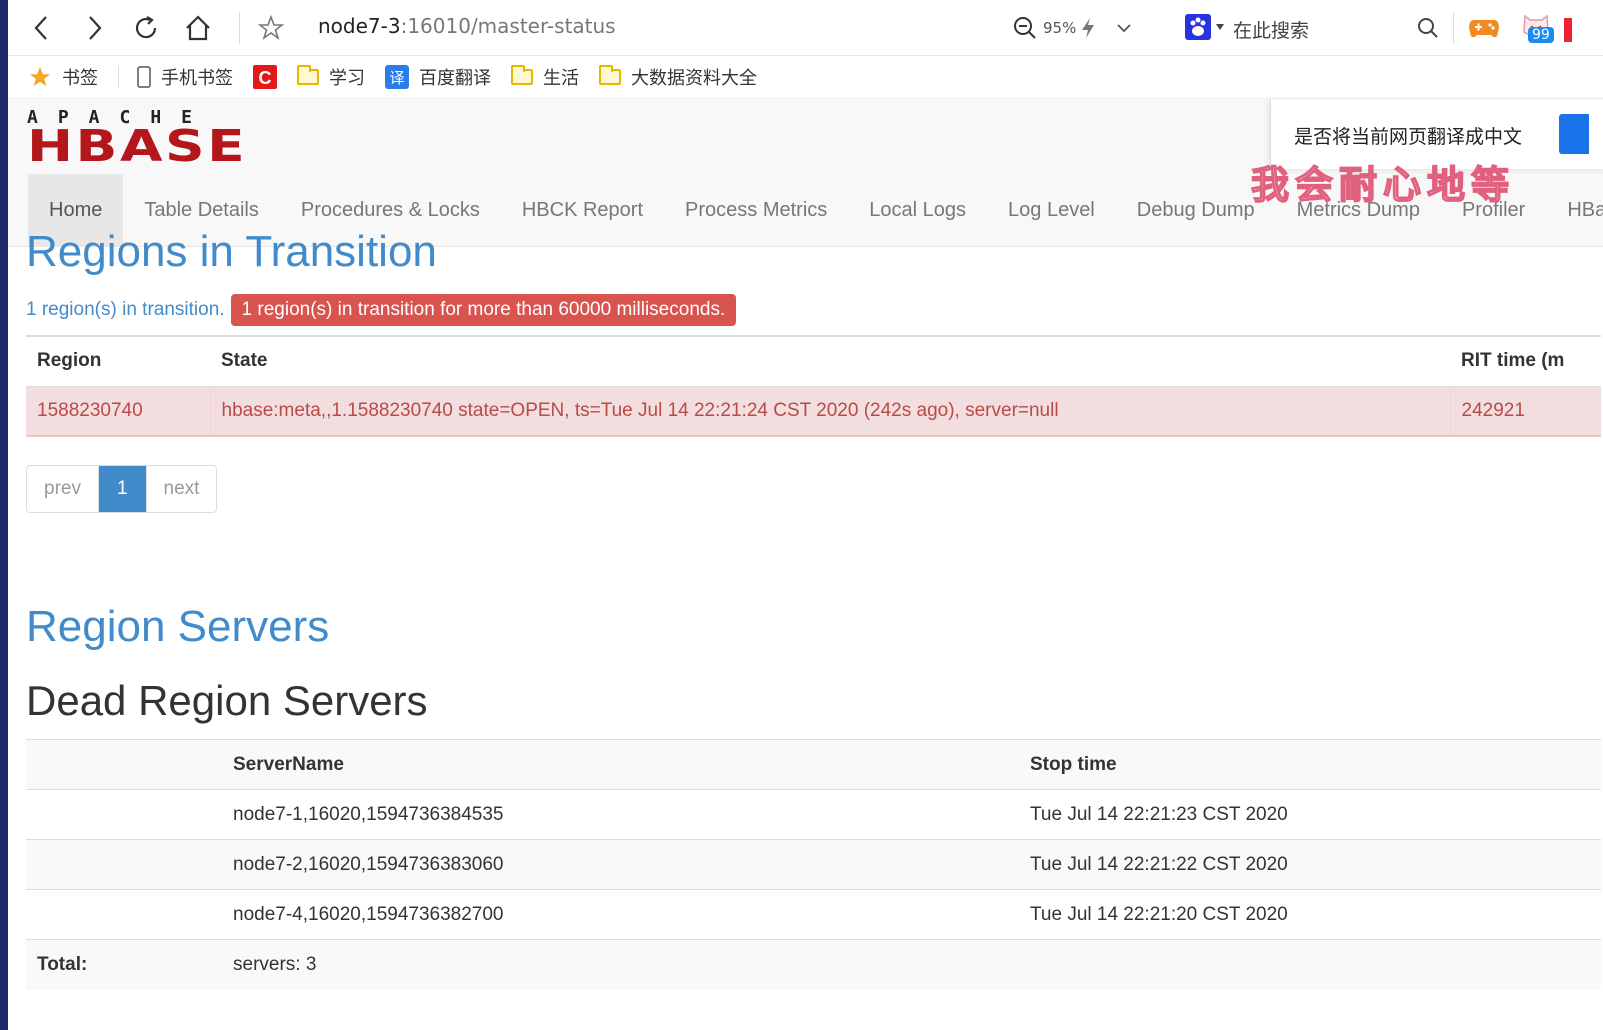 This screenshot has width=1603, height=1030. I want to click on current-page-button: 1, so click(122, 489).